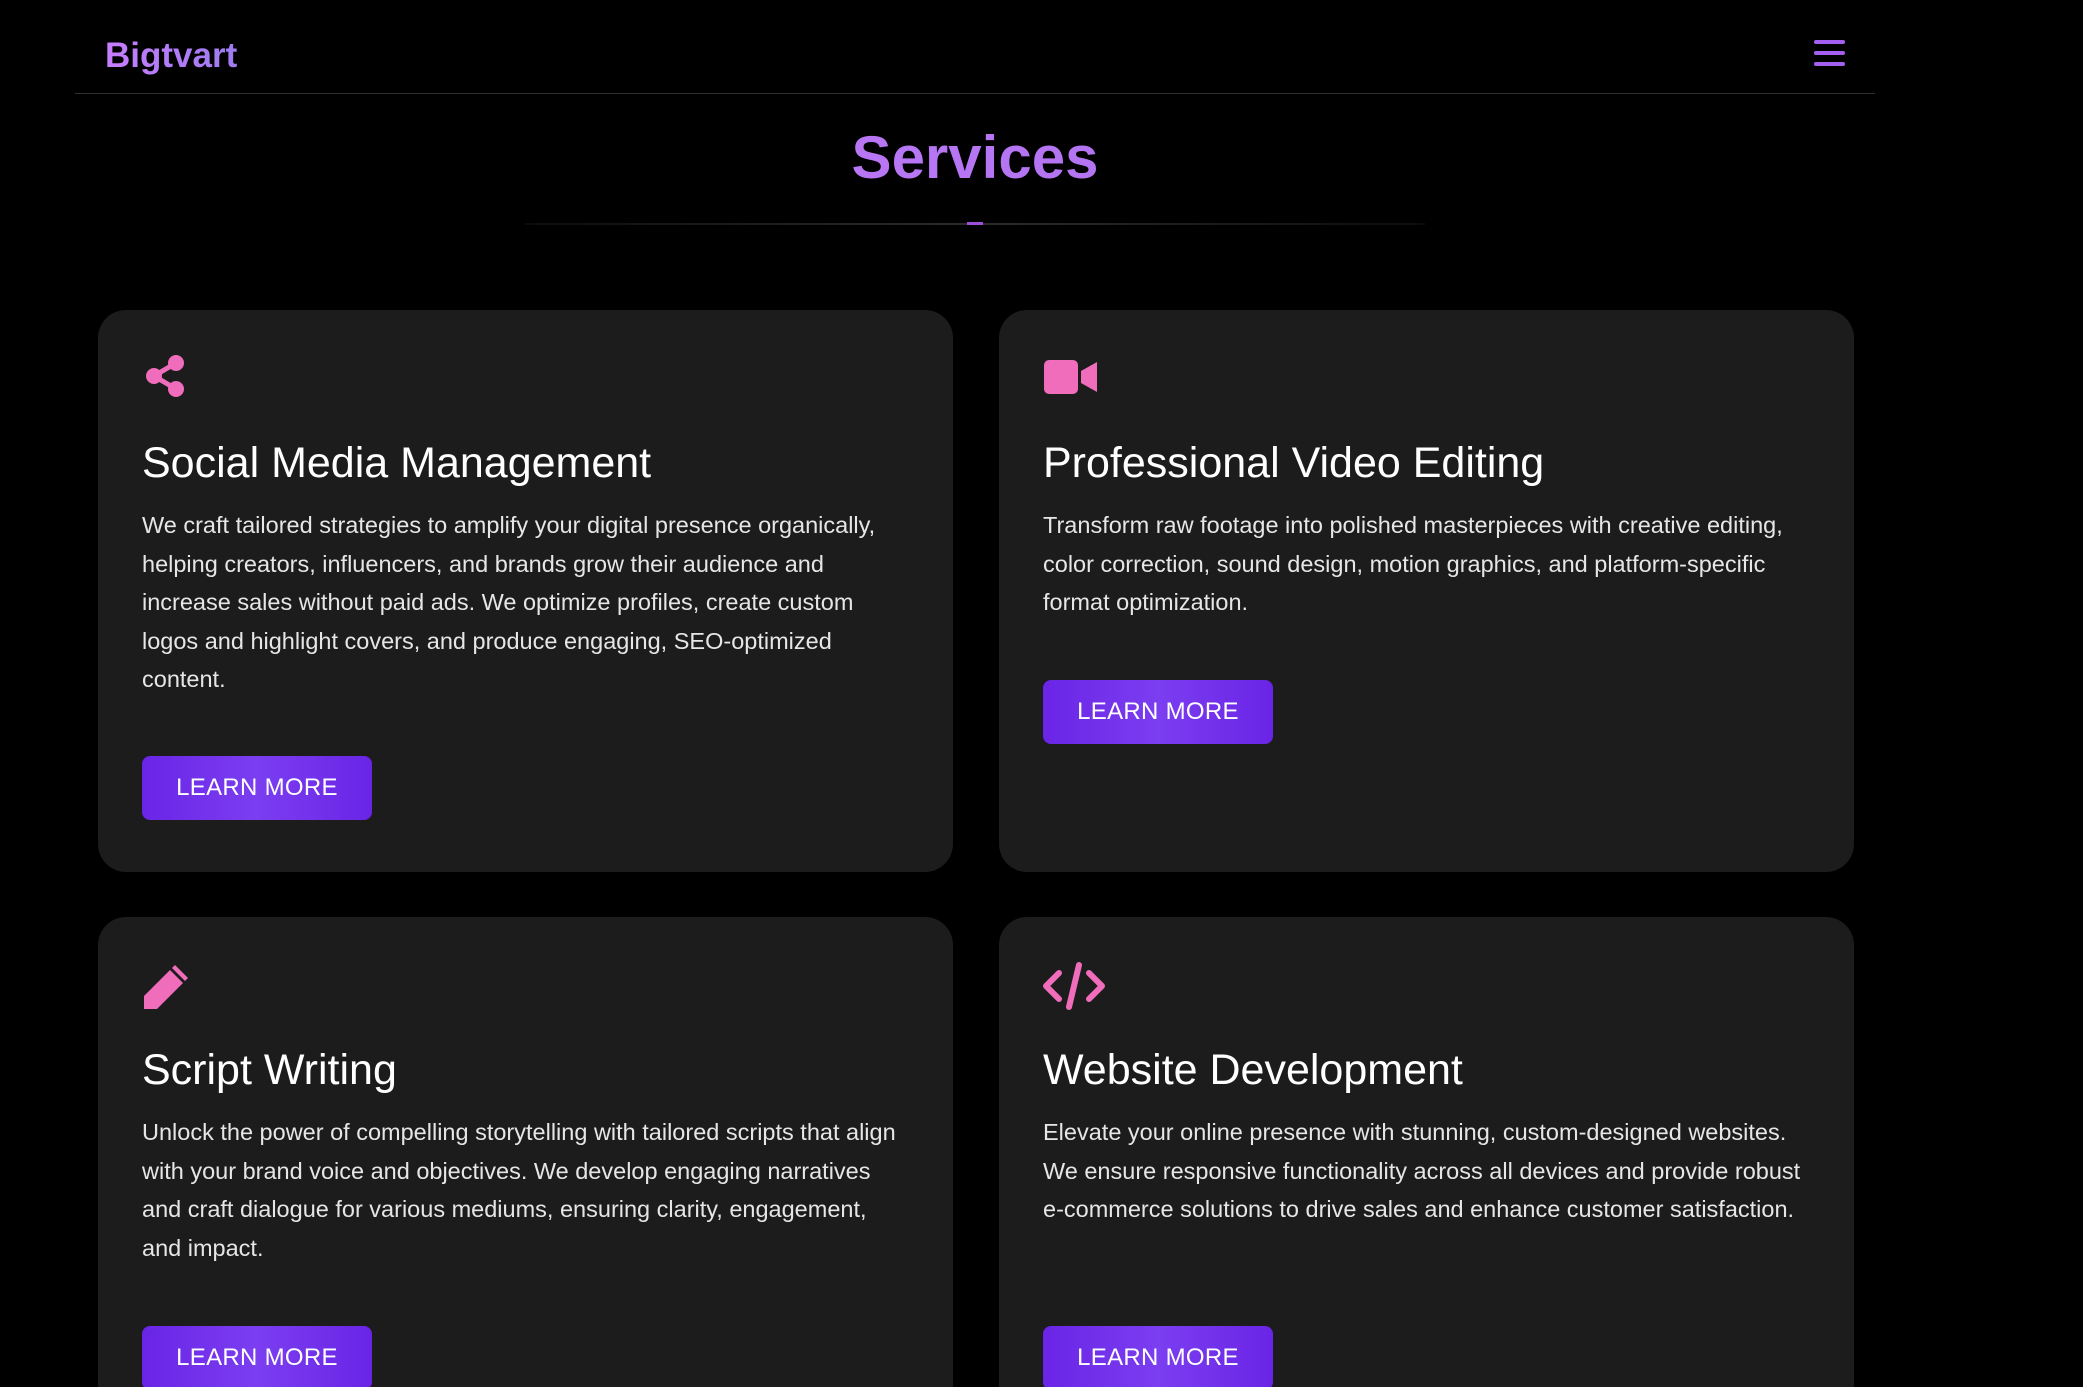 Image resolution: width=2083 pixels, height=1387 pixels. What do you see at coordinates (1074, 985) in the screenshot?
I see `code-icon` at bounding box center [1074, 985].